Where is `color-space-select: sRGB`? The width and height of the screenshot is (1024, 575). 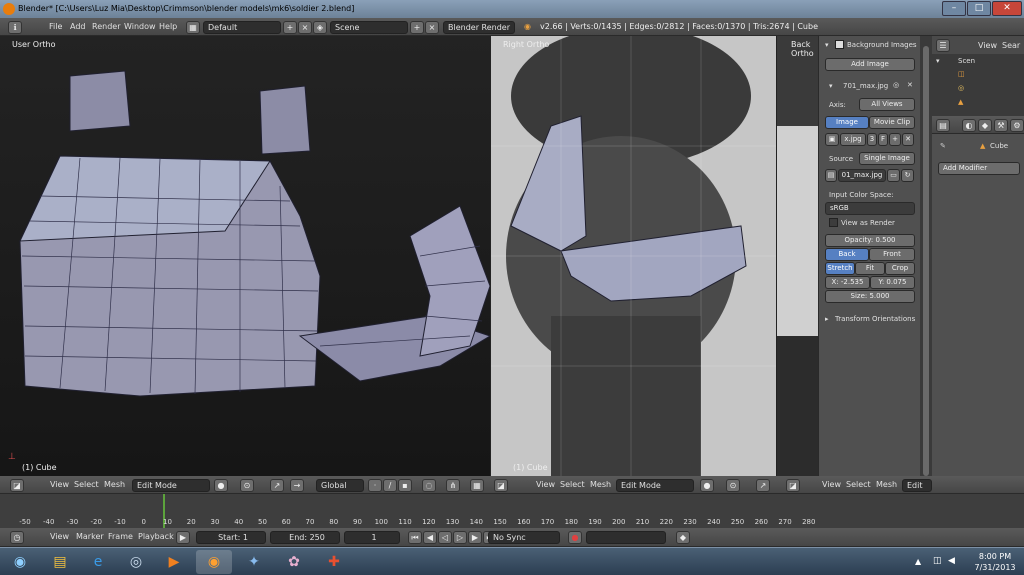 color-space-select: sRGB is located at coordinates (870, 208).